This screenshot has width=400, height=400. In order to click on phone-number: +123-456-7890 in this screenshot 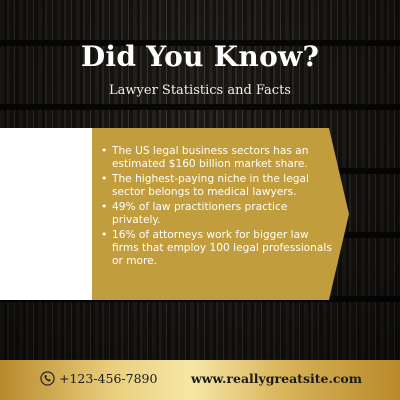, I will do `click(108, 378)`.